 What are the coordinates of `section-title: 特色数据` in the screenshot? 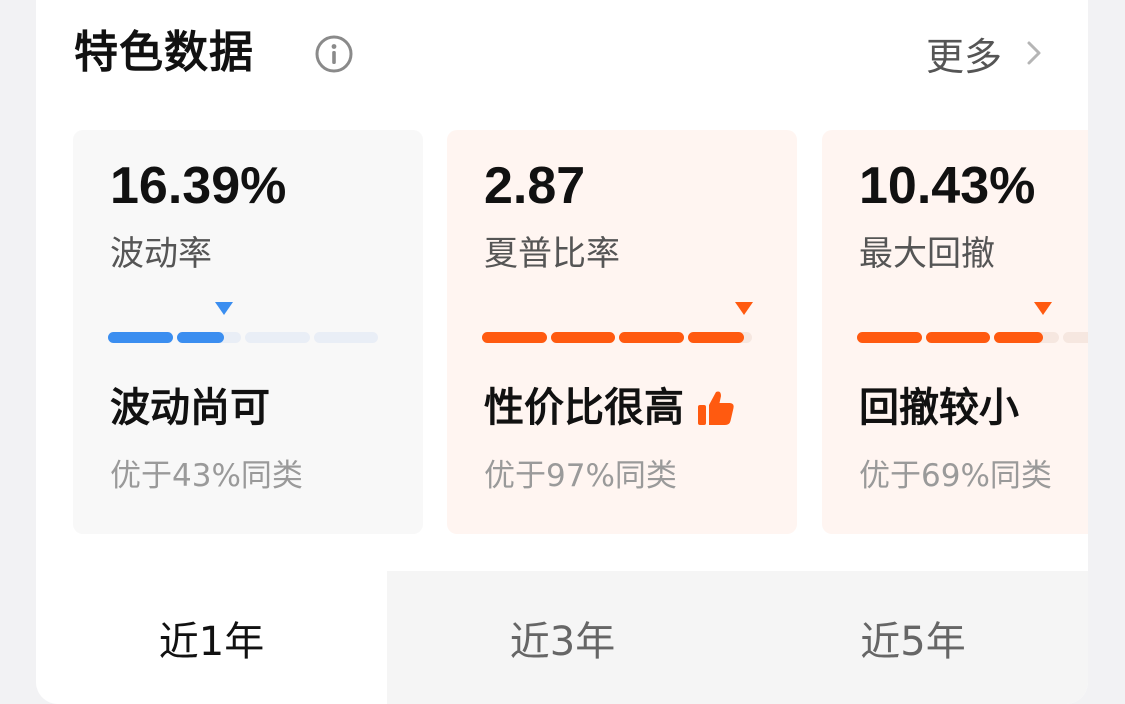 It's located at (164, 52).